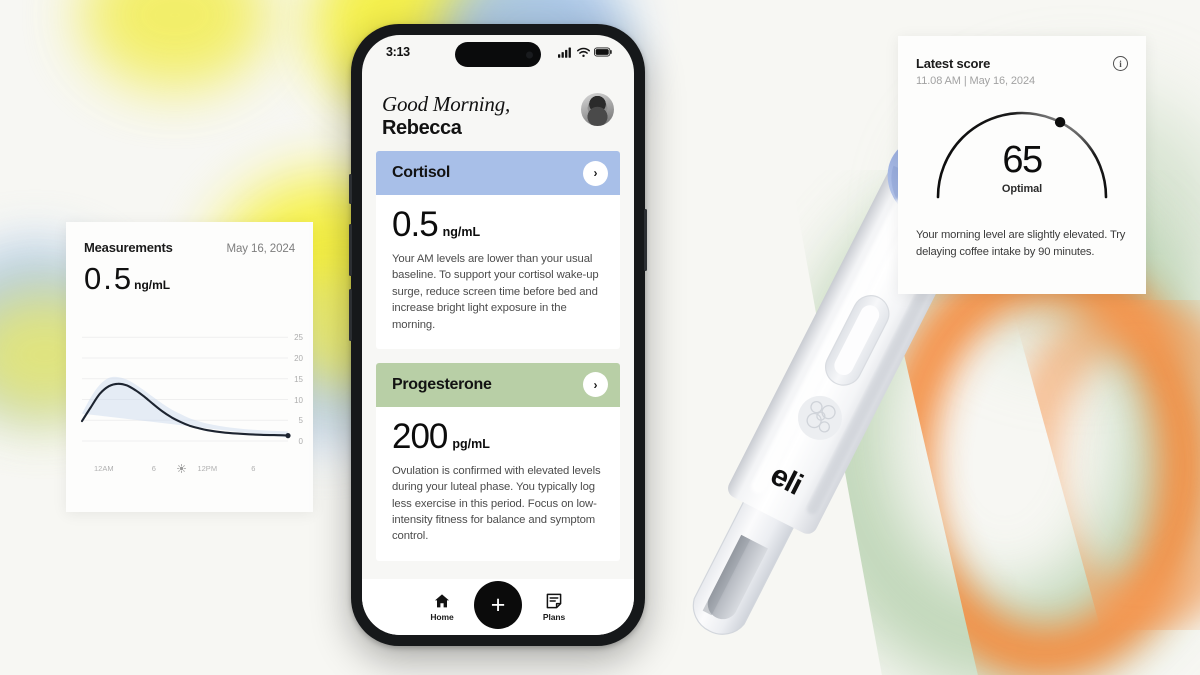 The height and width of the screenshot is (675, 1200). What do you see at coordinates (104, 468) in the screenshot?
I see `x-tick-label: 12AM` at bounding box center [104, 468].